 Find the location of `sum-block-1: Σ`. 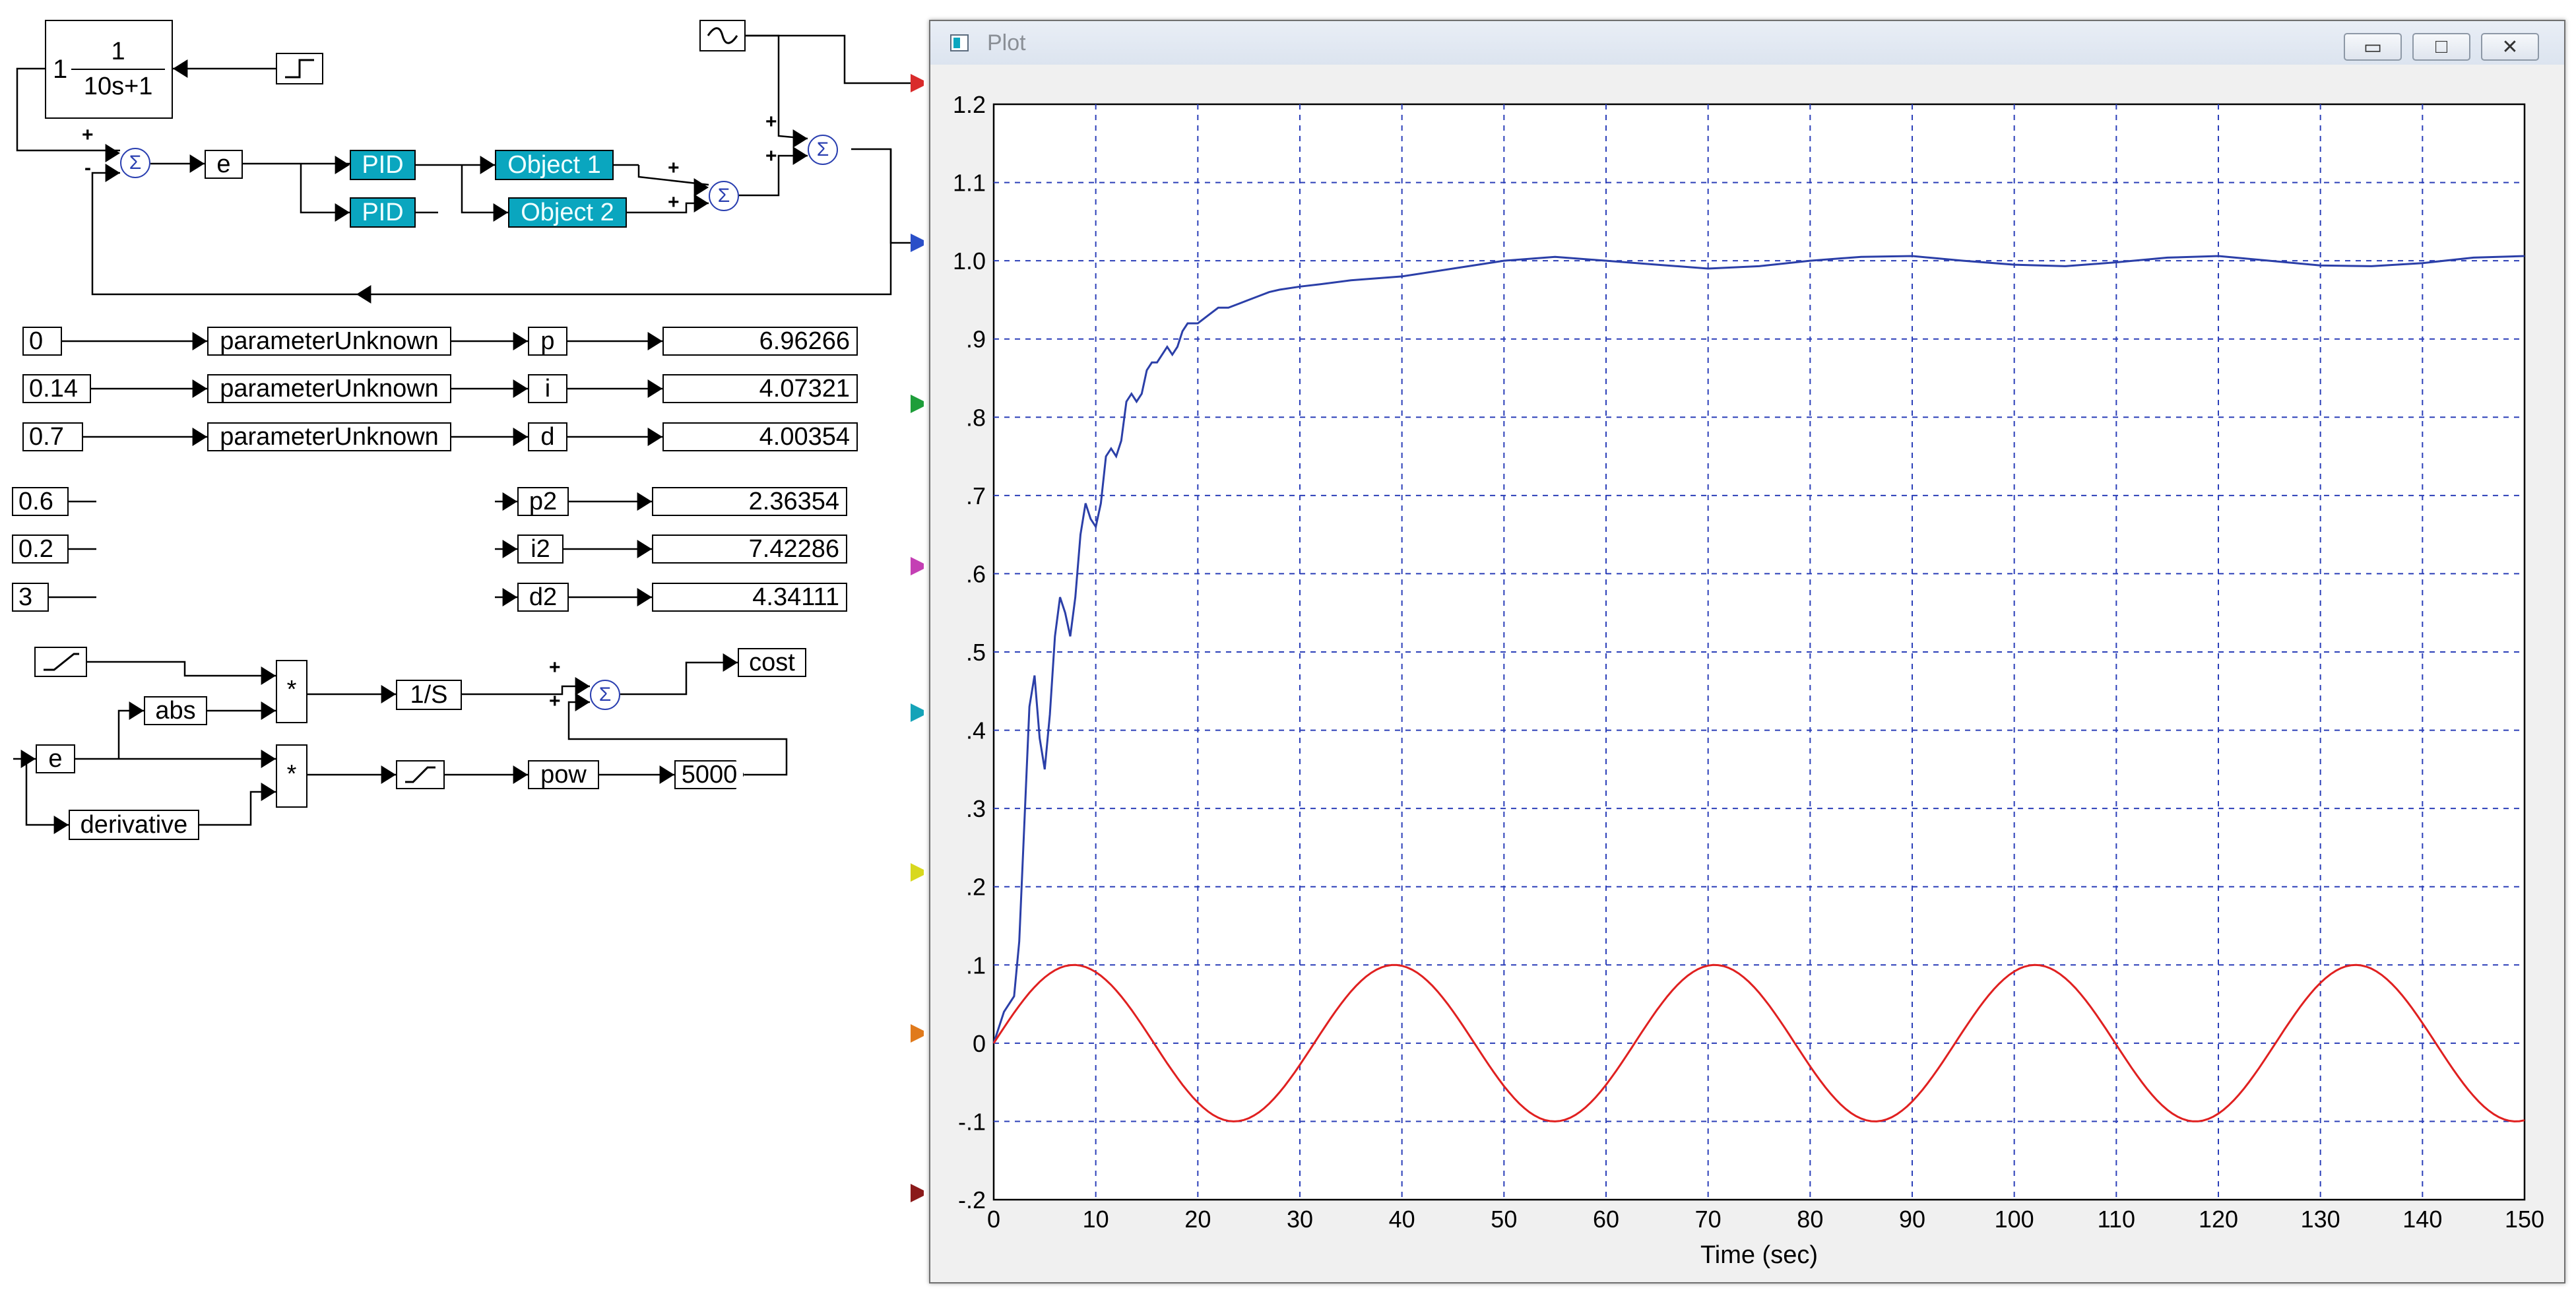

sum-block-1: Σ is located at coordinates (135, 163).